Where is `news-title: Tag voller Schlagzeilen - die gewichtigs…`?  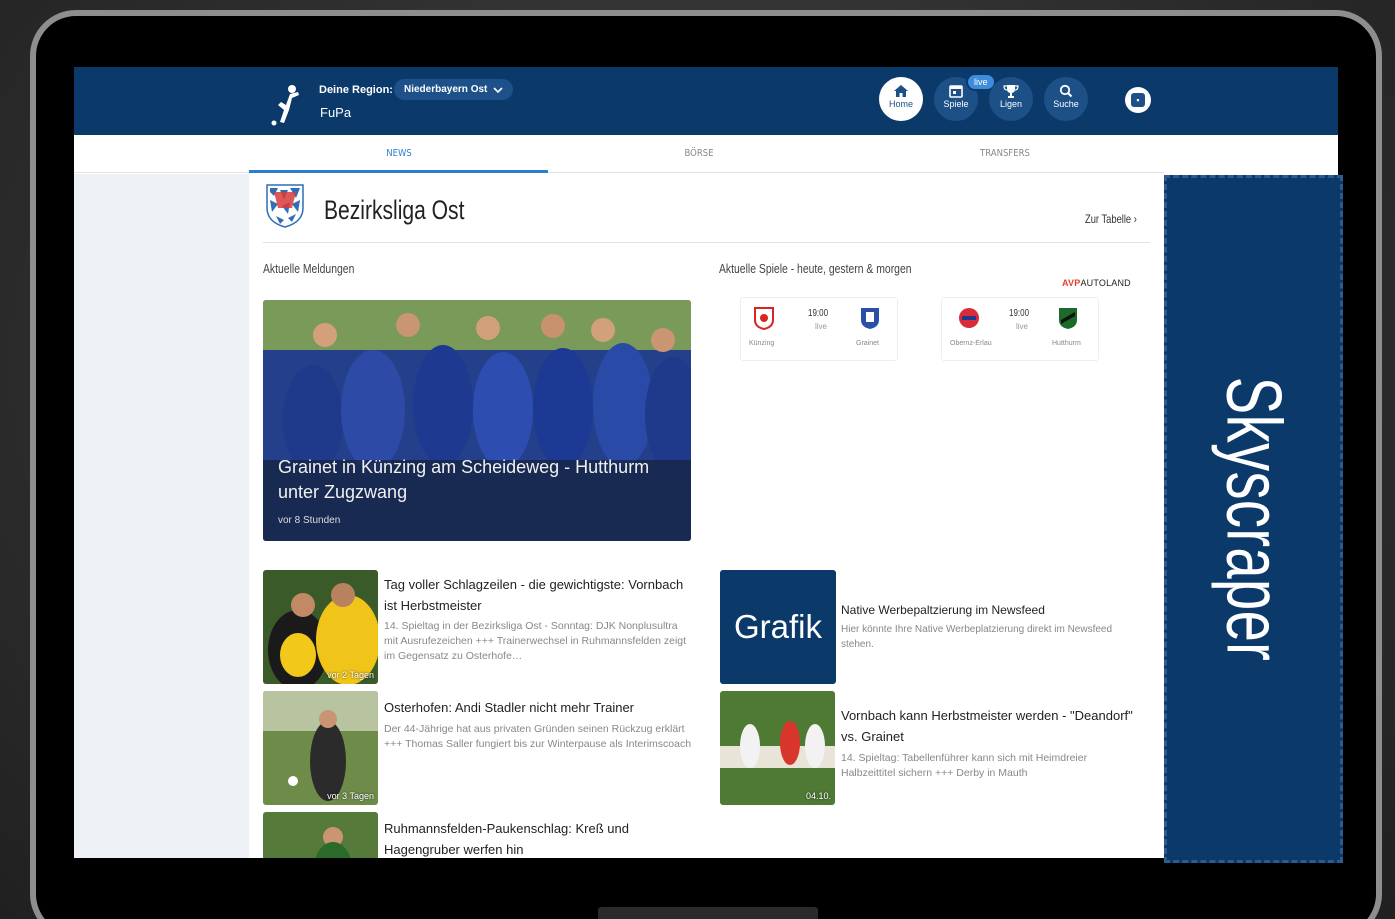
news-title: Tag voller Schlagzeilen - die gewichtigs… is located at coordinates (534, 595).